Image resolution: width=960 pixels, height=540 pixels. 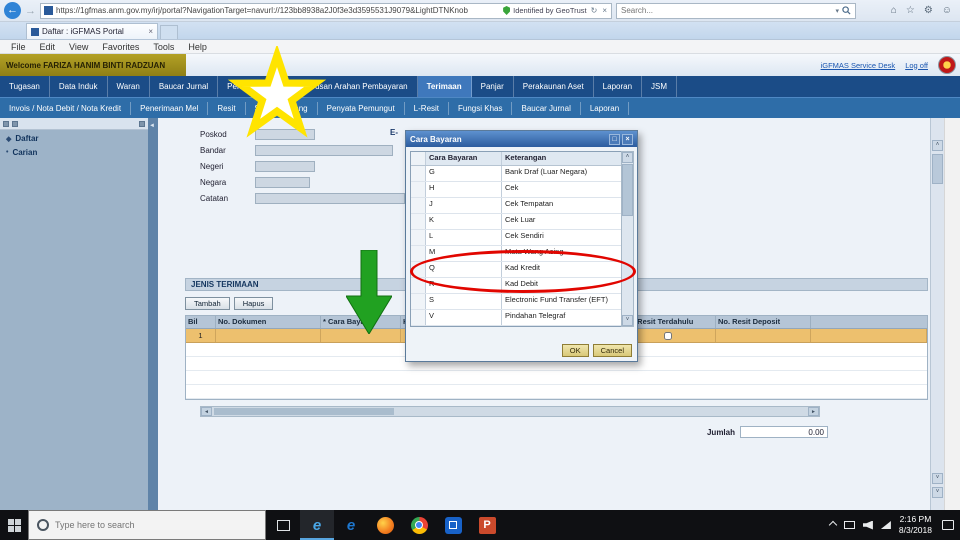 What do you see at coordinates (330, 198) in the screenshot?
I see `catatan-field` at bounding box center [330, 198].